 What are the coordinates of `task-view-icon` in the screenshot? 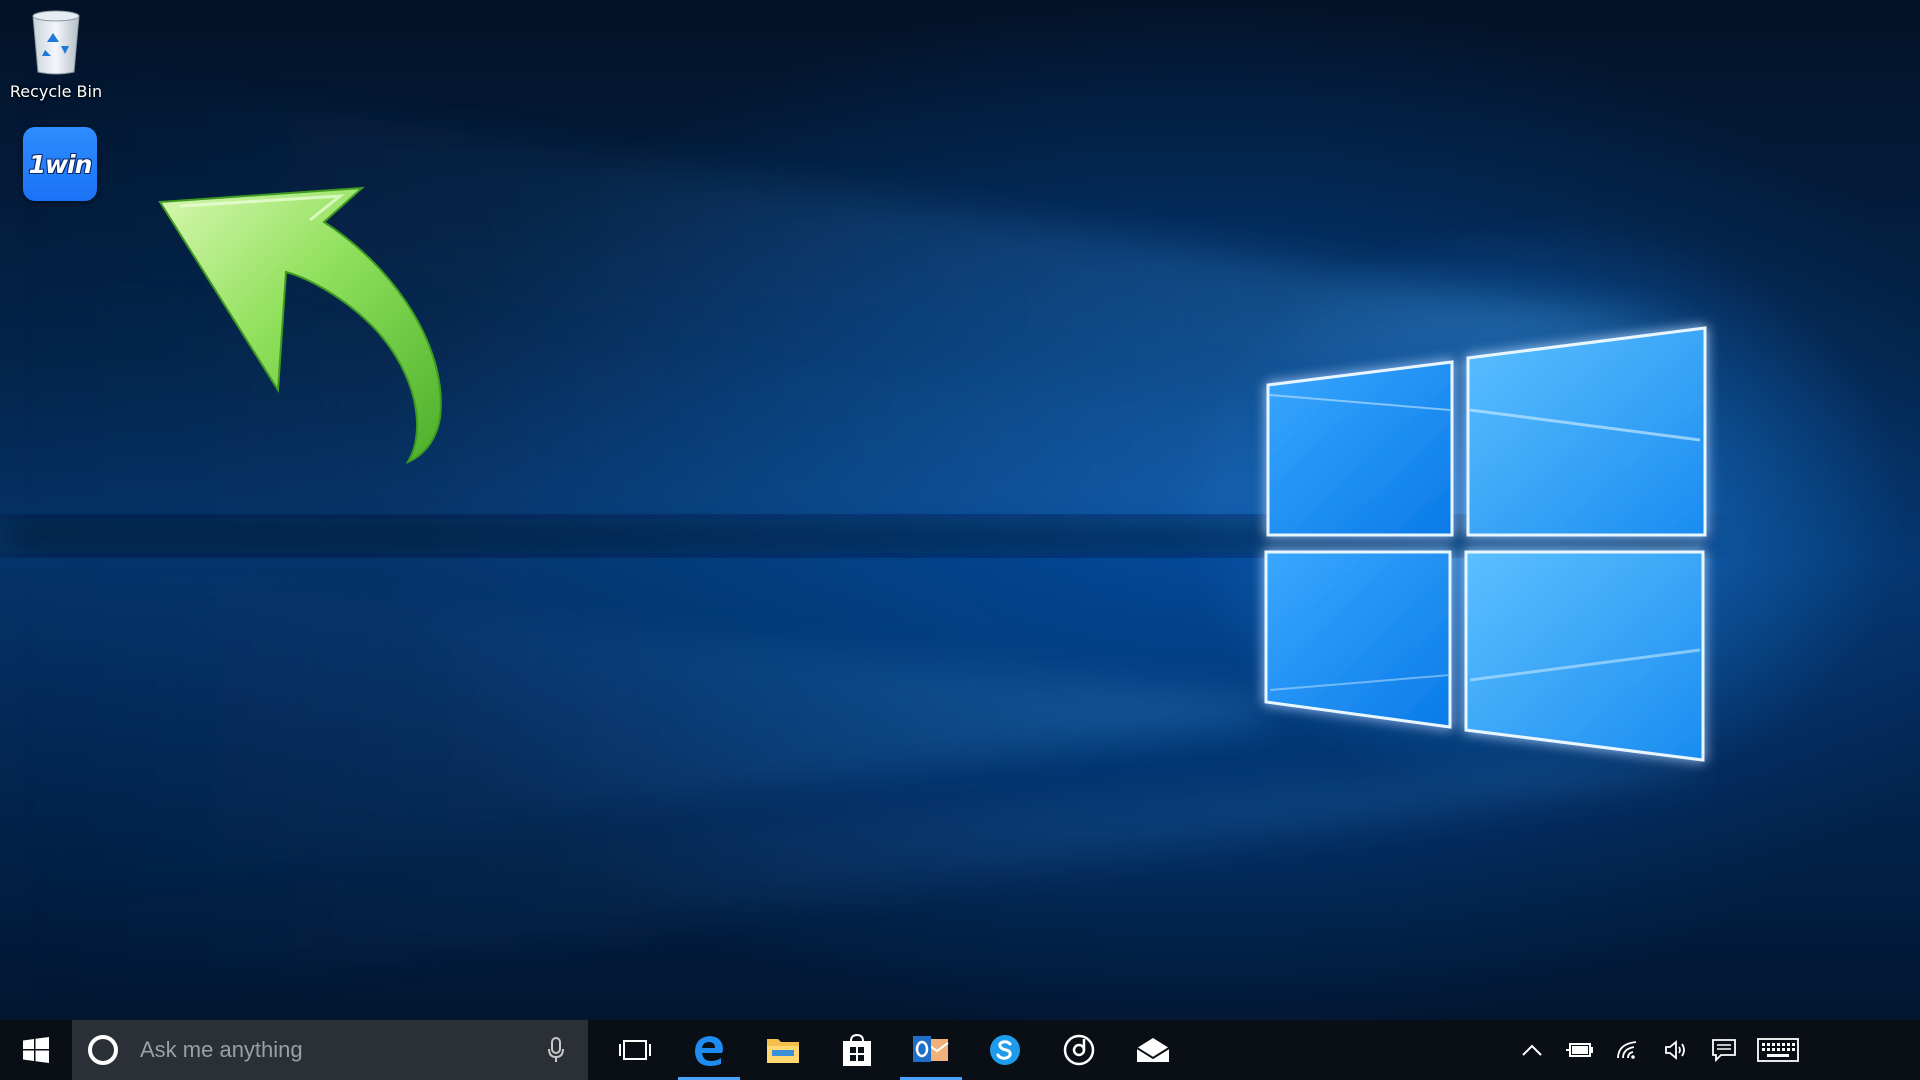 It's located at (635, 1050).